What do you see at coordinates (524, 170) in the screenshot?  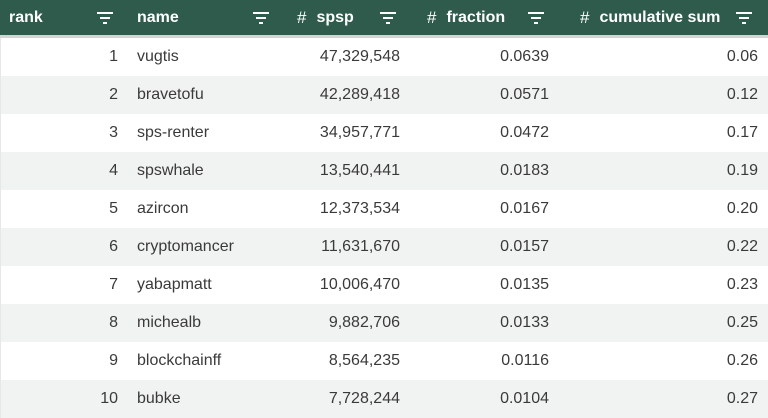 I see `cell-fraction: 0.0183` at bounding box center [524, 170].